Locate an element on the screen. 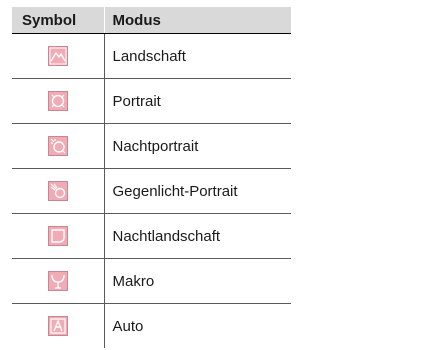 The height and width of the screenshot is (350, 427). mode-cell: Makro is located at coordinates (197, 281).